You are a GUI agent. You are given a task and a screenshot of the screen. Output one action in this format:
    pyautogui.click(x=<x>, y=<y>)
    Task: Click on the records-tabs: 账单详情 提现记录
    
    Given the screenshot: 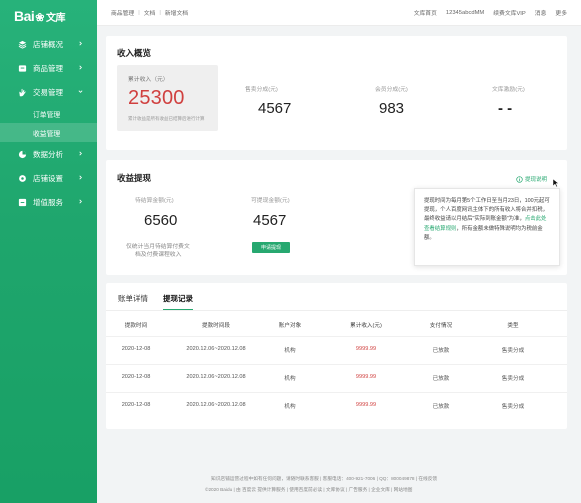 What is the action you would take?
    pyautogui.click(x=155, y=301)
    